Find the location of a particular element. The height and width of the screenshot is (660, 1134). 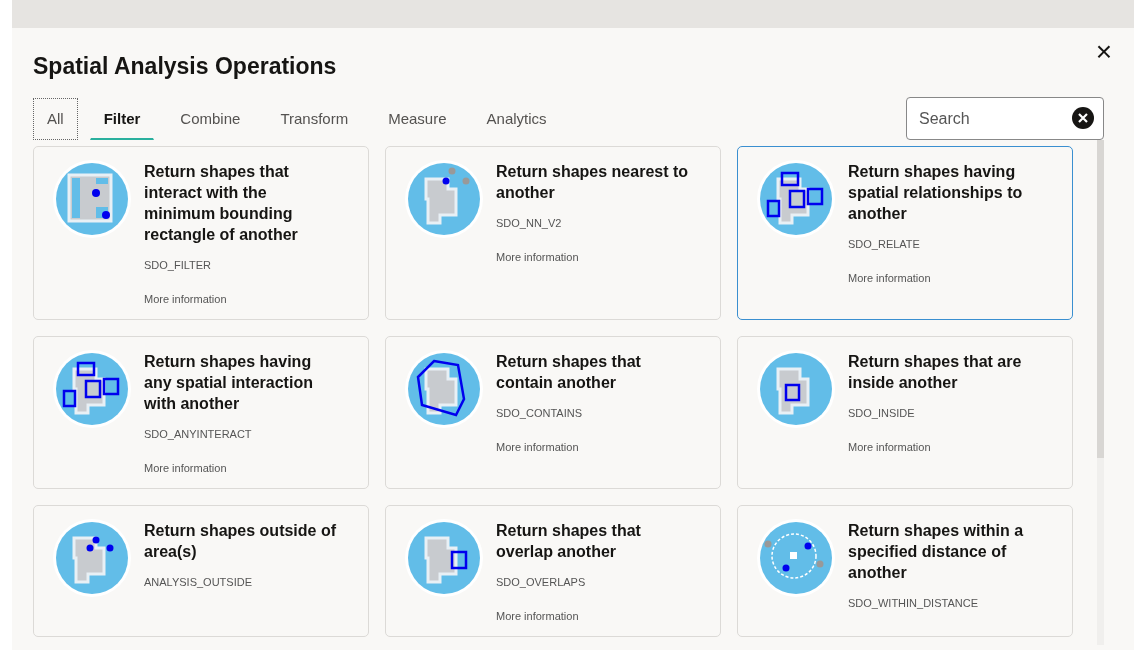

card-title: Return shapes having spatial relationships to another is located at coordinates (936, 193).